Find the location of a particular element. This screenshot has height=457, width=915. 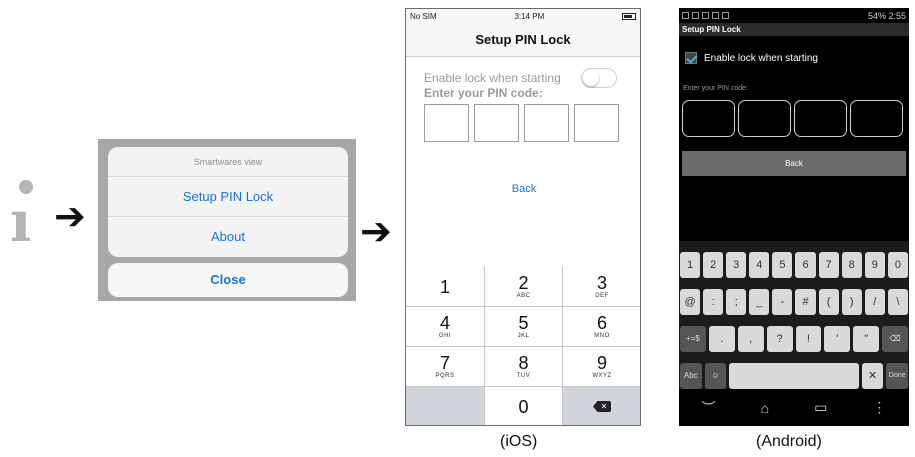

emoji-key: ☺ is located at coordinates (715, 376).